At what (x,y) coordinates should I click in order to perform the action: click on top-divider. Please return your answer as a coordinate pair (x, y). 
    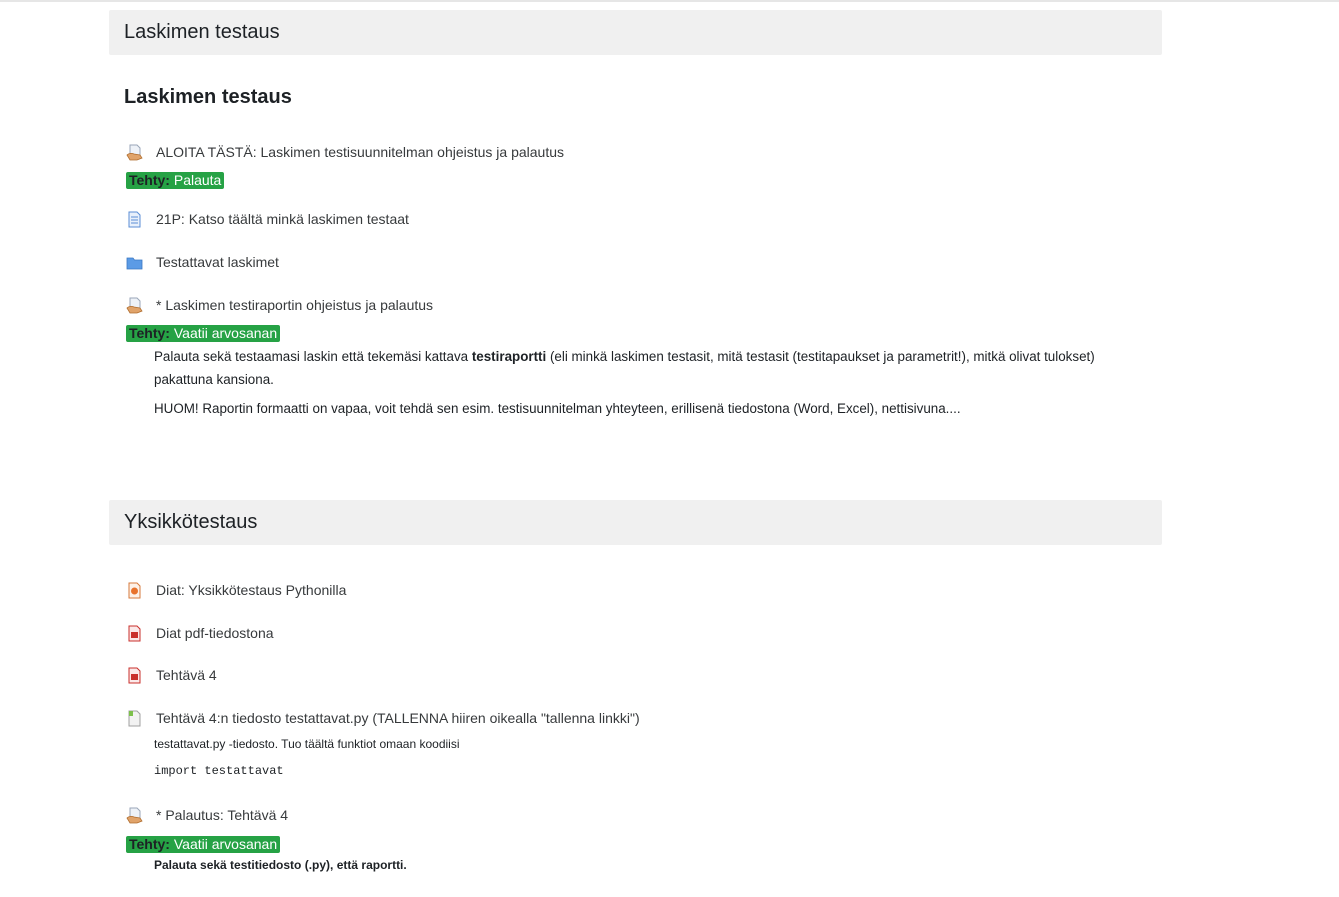
    Looking at the image, I should click on (669, 1).